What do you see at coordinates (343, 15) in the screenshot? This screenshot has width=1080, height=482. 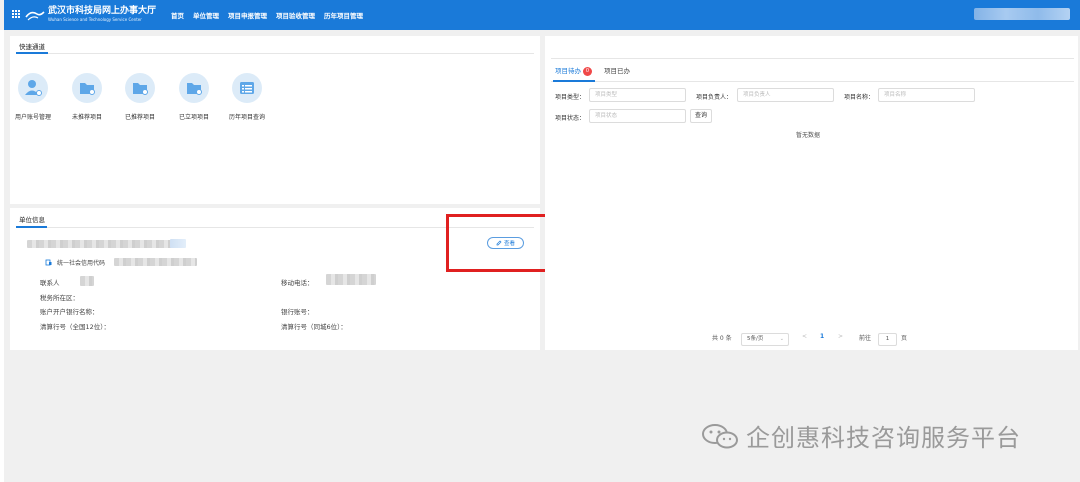 I see `nav-historical-projects: 历年项目管理` at bounding box center [343, 15].